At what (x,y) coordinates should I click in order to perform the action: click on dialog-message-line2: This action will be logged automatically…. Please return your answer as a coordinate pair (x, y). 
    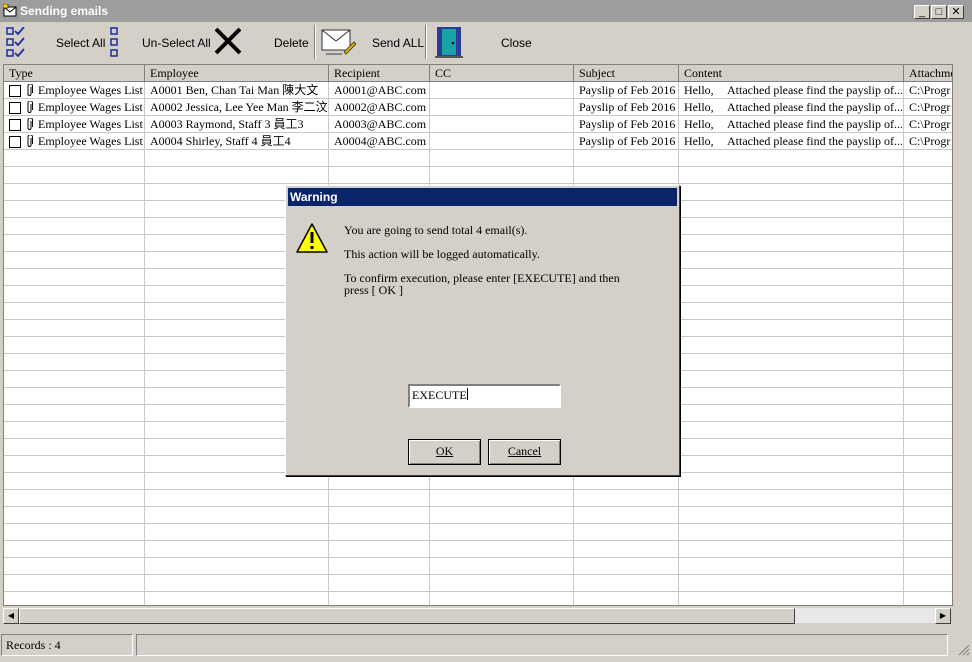
    Looking at the image, I should click on (442, 254).